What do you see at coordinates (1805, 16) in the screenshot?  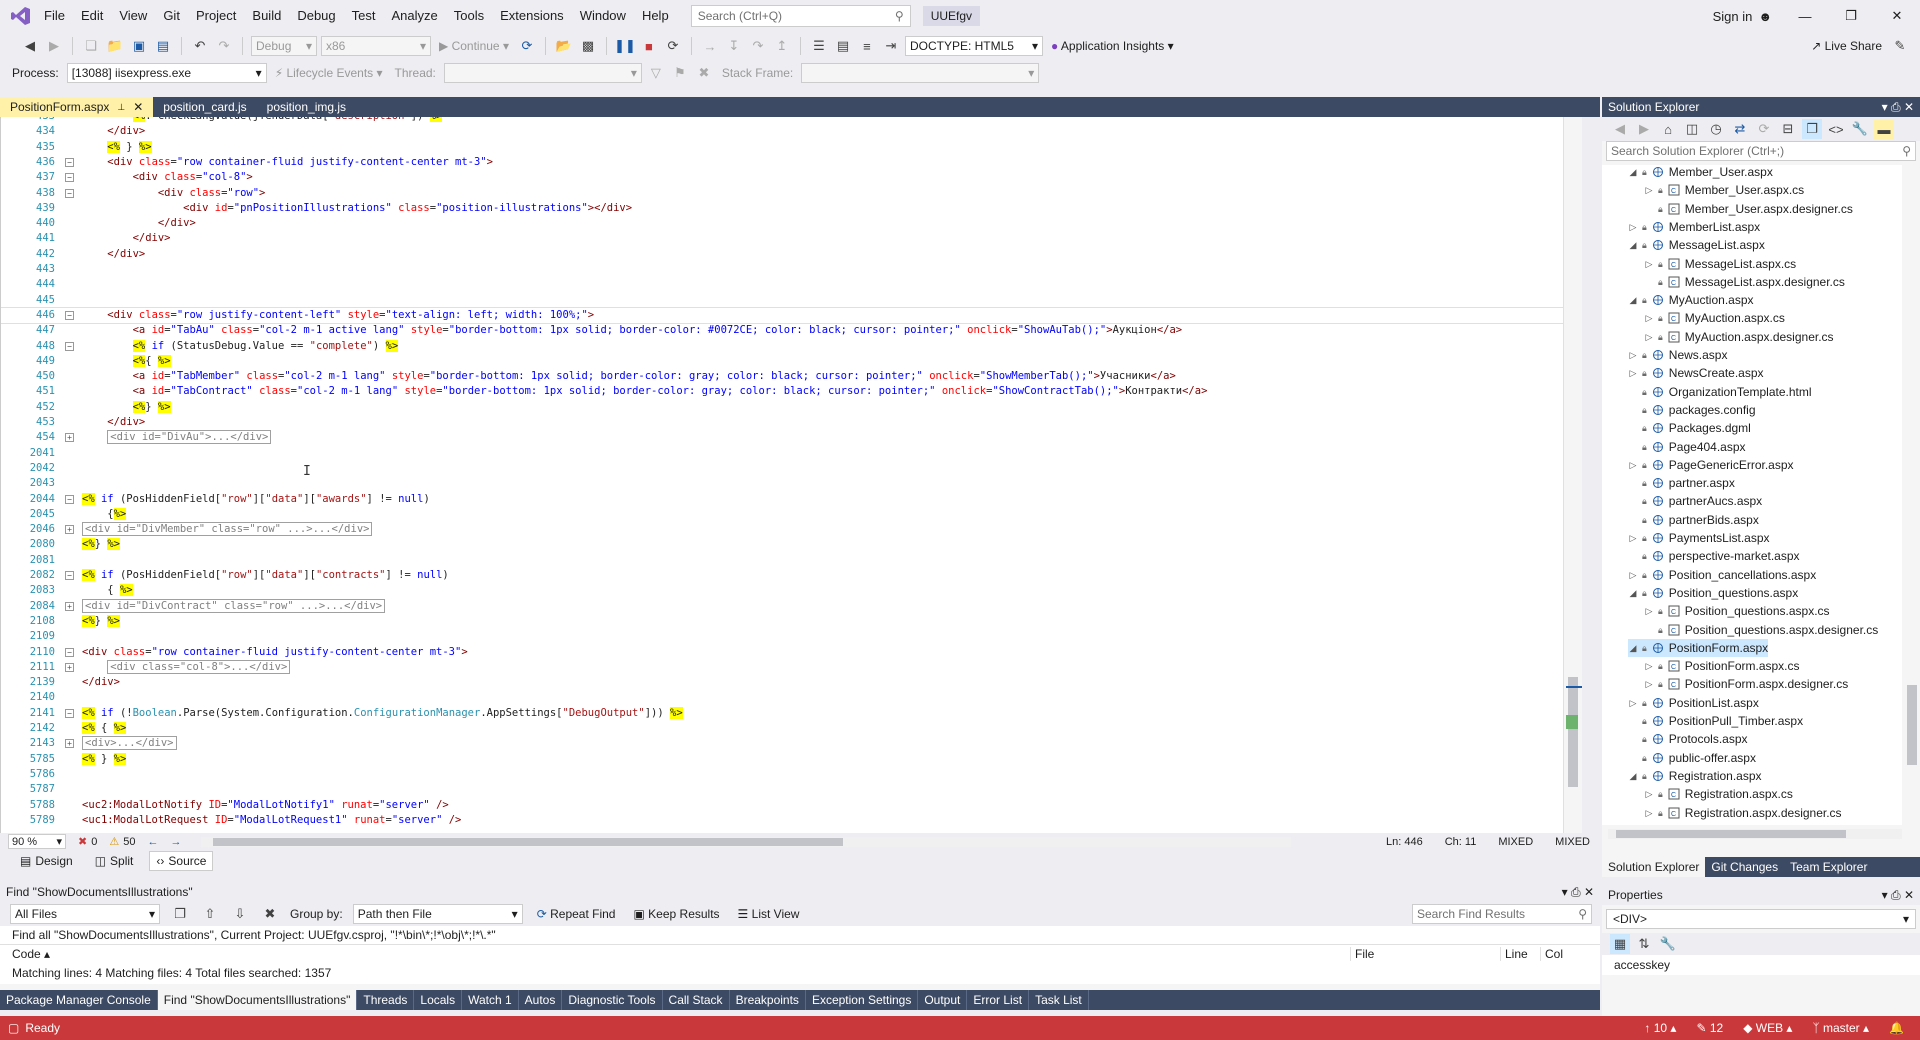 I see `minimize-button: —` at bounding box center [1805, 16].